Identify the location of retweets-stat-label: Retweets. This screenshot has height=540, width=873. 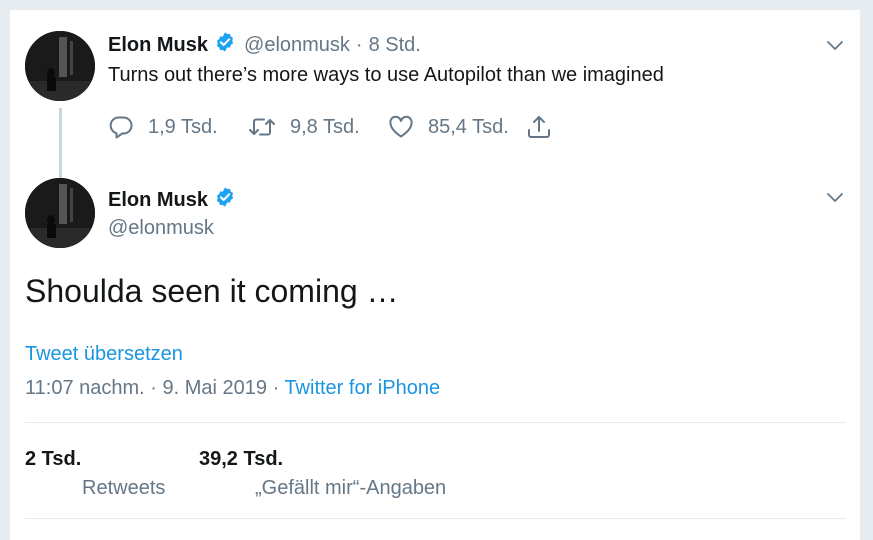
(124, 488).